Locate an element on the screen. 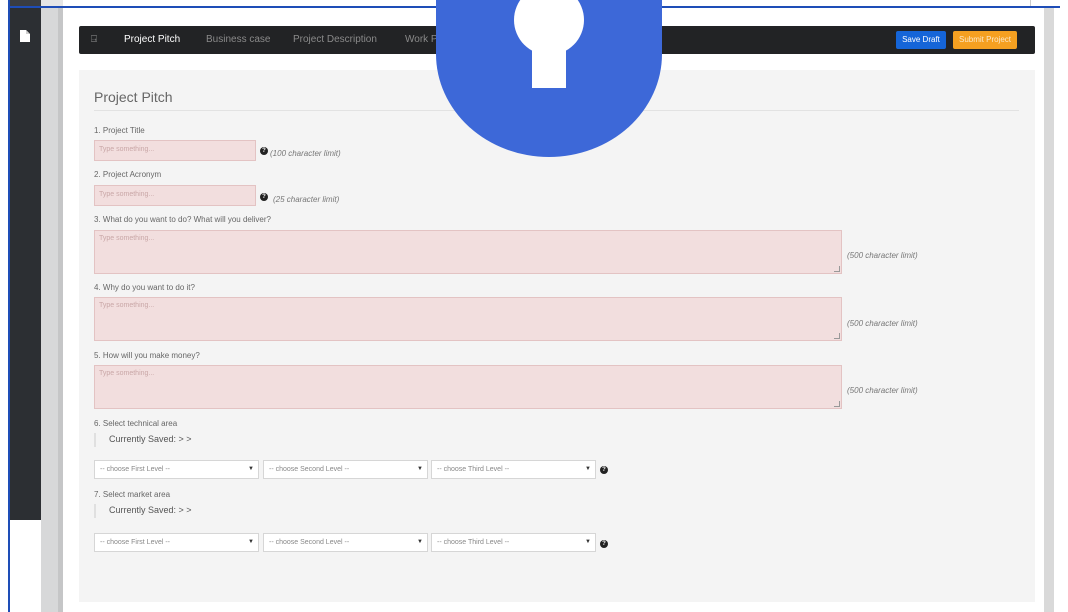 This screenshot has width=1068, height=612. why-label: 4. Why do you want to do it? is located at coordinates (144, 287).